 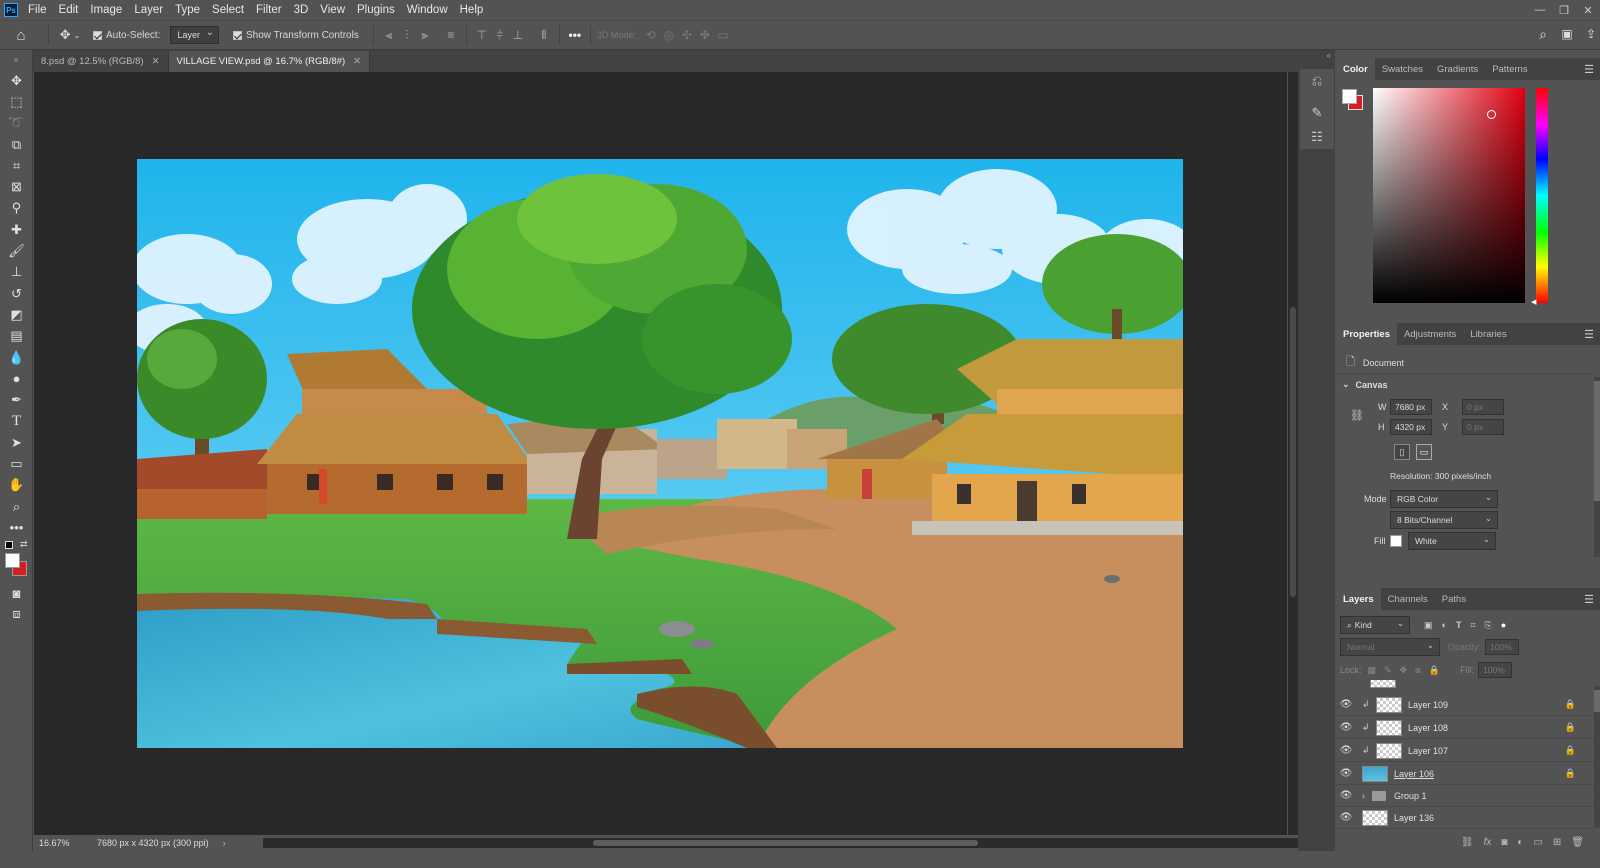 What do you see at coordinates (1465, 796) in the screenshot?
I see `group-row: 👁 › Group 1` at bounding box center [1465, 796].